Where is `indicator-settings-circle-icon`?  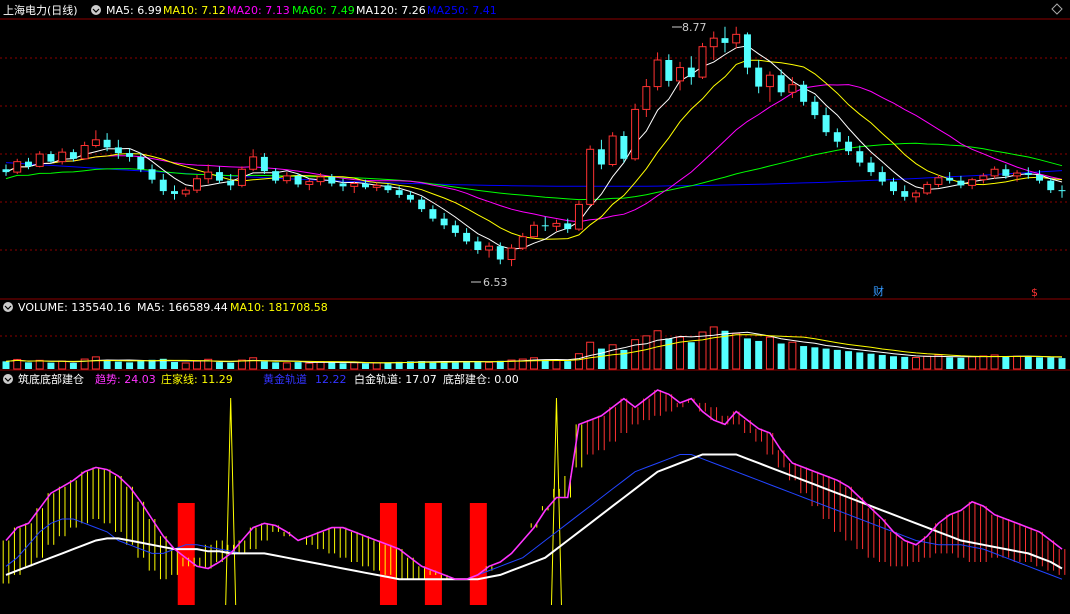 indicator-settings-circle-icon is located at coordinates (8, 379).